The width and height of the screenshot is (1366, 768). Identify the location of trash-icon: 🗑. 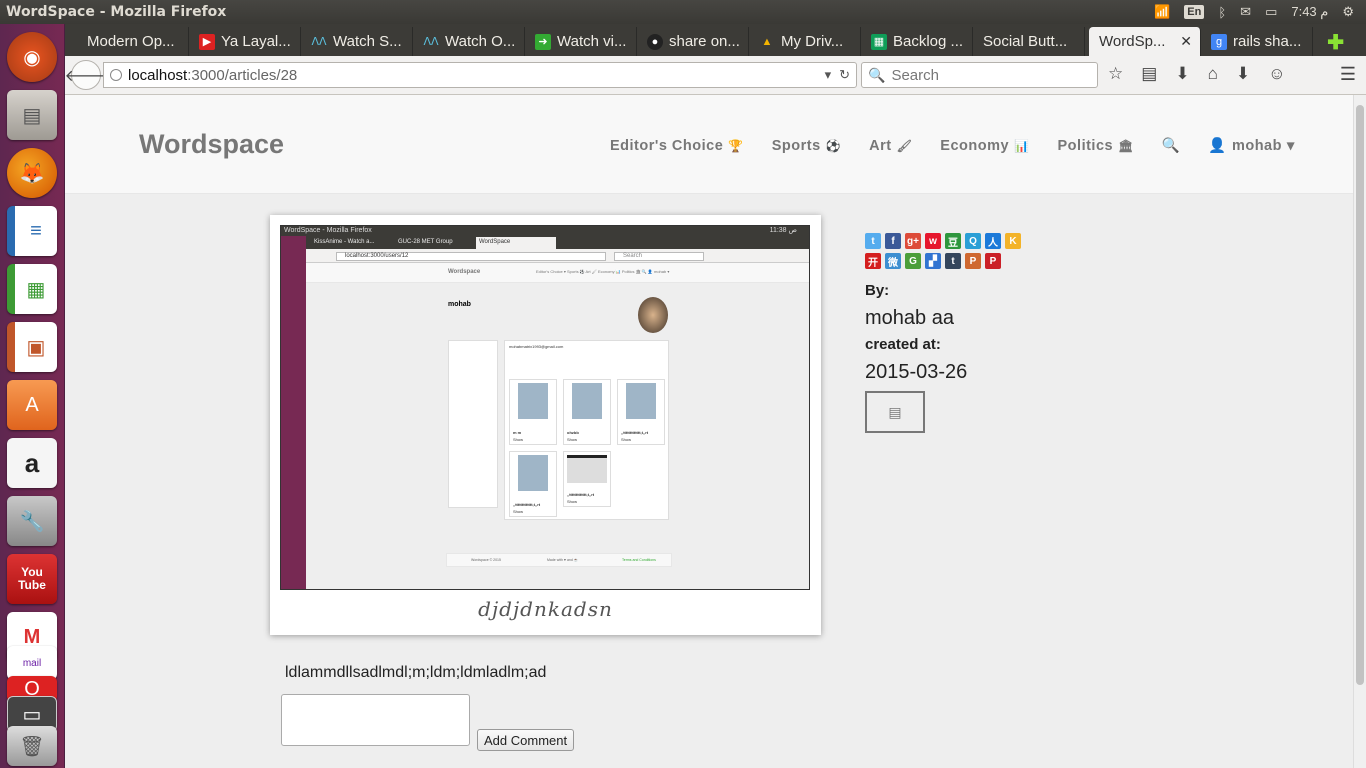
(32, 746).